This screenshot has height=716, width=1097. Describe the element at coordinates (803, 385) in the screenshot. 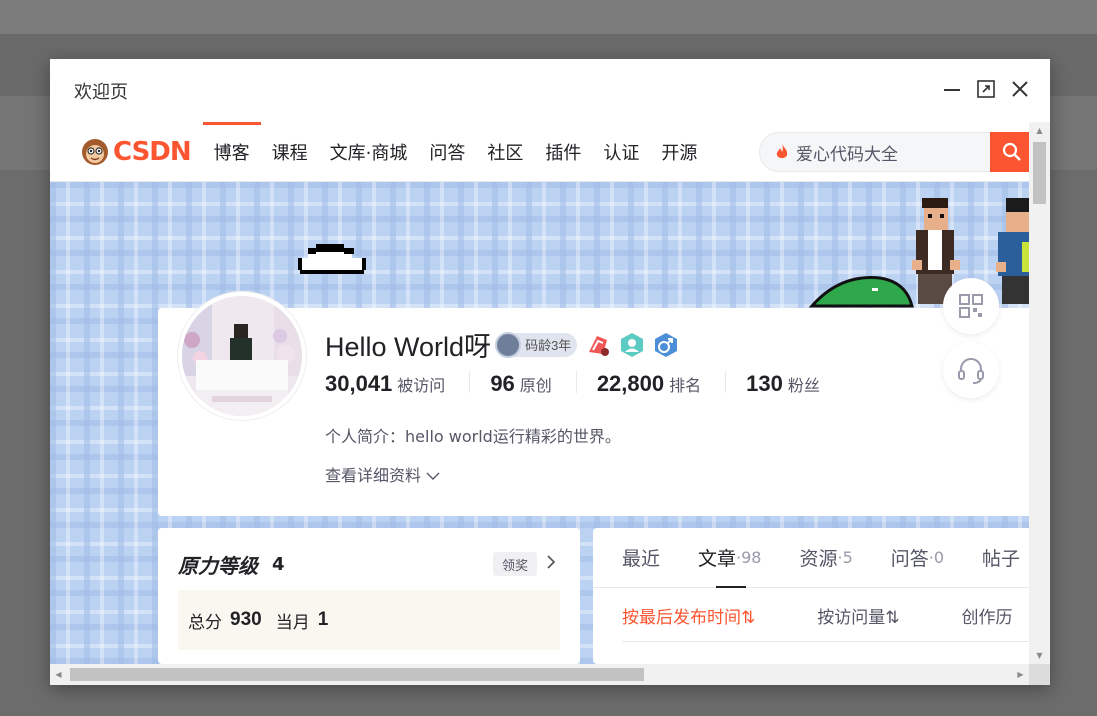

I see `stat-fans-label: 粉丝` at that location.